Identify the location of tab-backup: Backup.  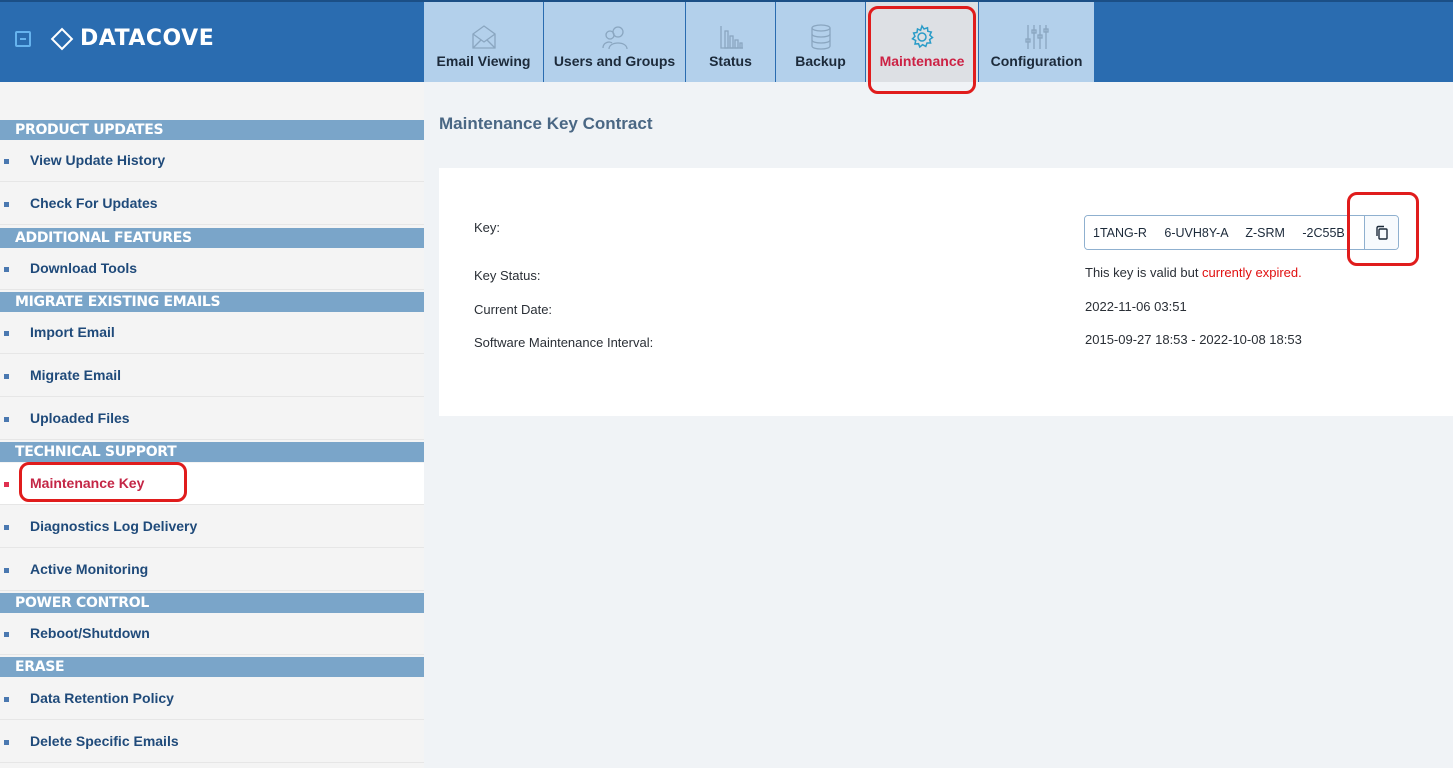
(821, 42).